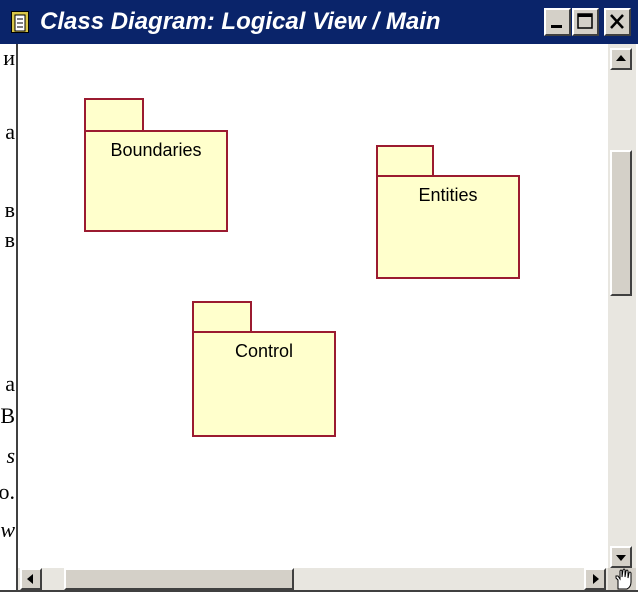 Image resolution: width=638 pixels, height=592 pixels. Describe the element at coordinates (405, 161) in the screenshot. I see `package-tab-entities` at that location.